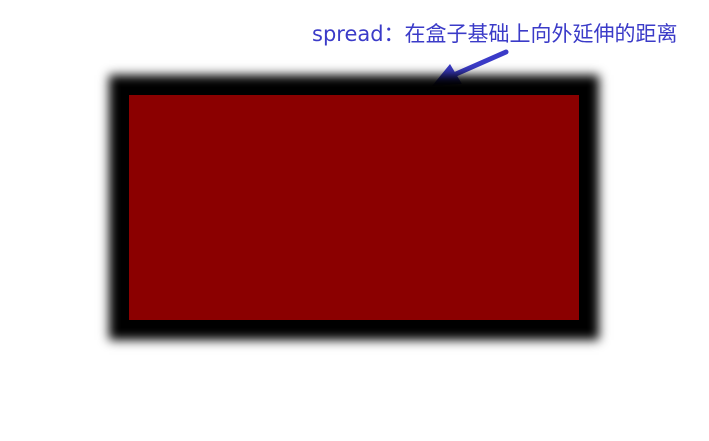  I want to click on arrow-icon, so click(470, 67).